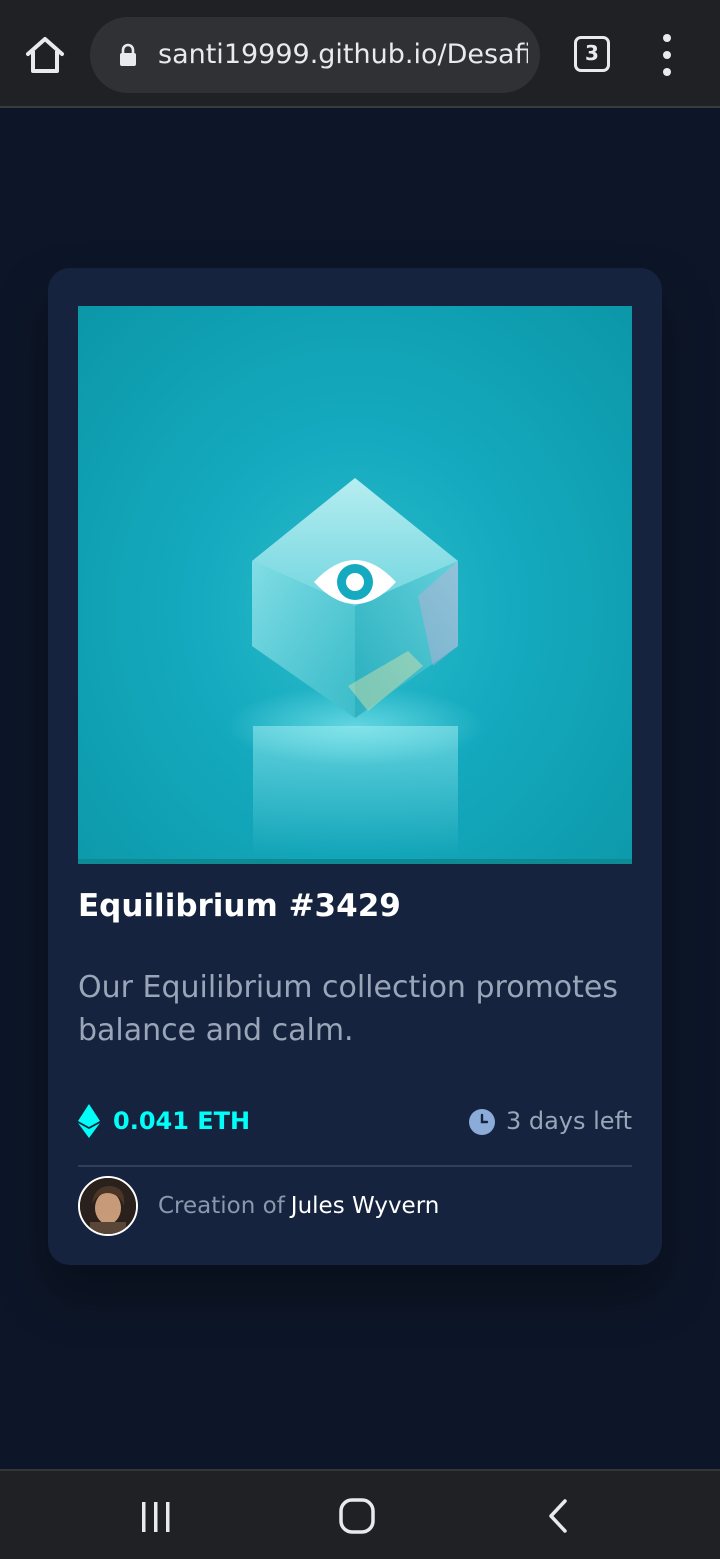  I want to click on avatar, so click(108, 1206).